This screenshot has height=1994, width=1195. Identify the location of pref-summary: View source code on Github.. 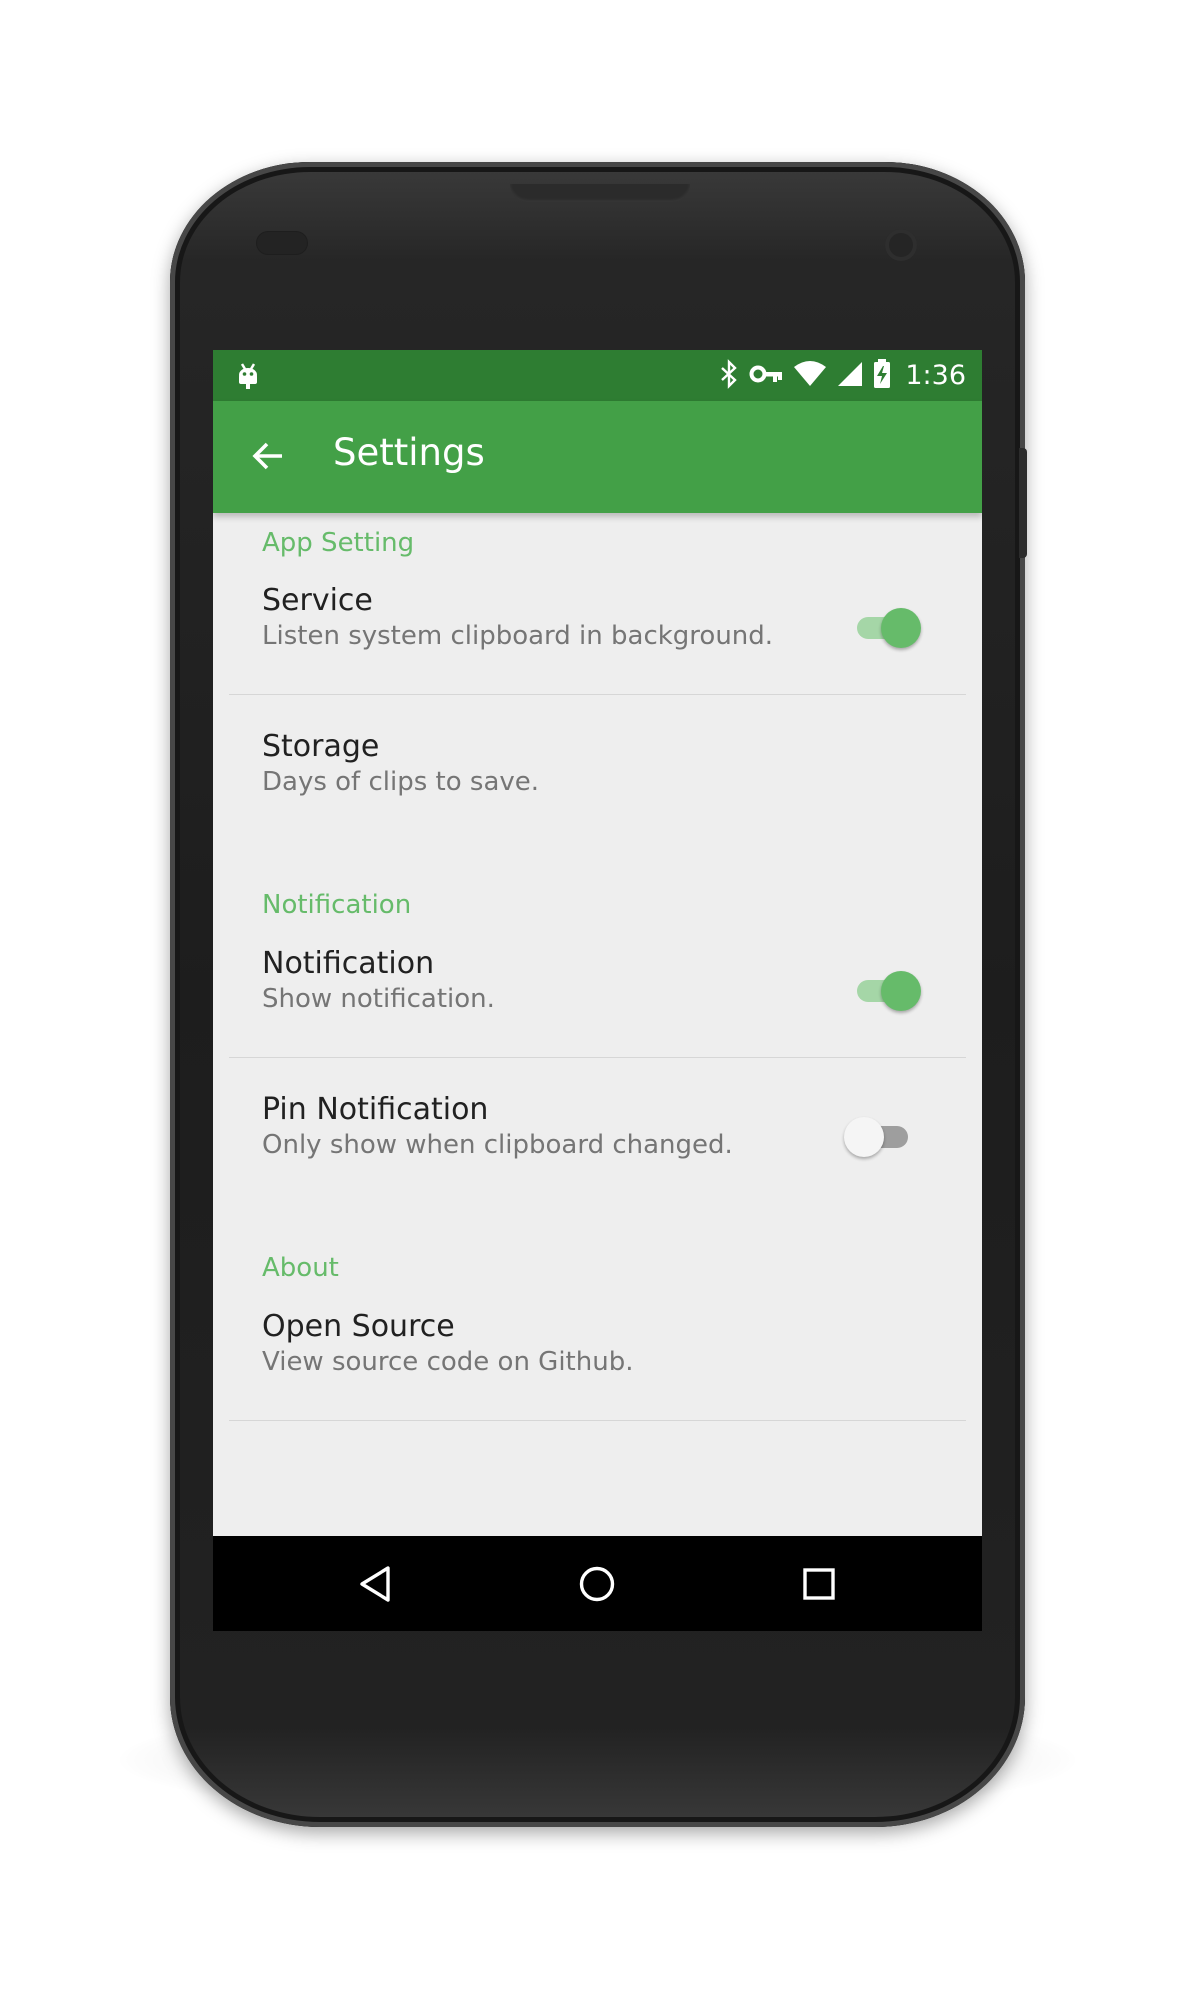
(448, 1362).